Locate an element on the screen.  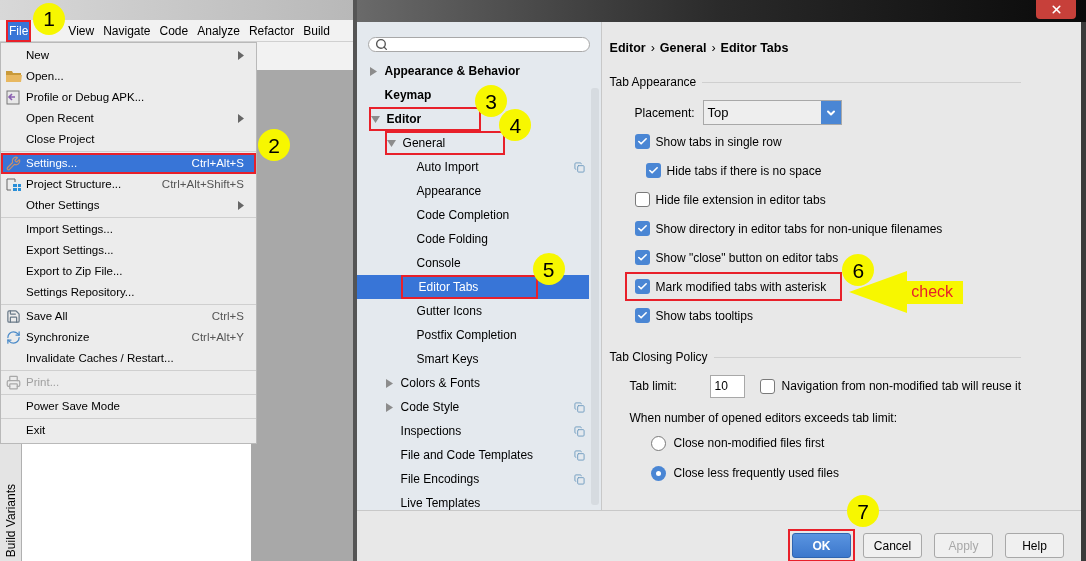
folder-icon is located at coordinates (13, 76).